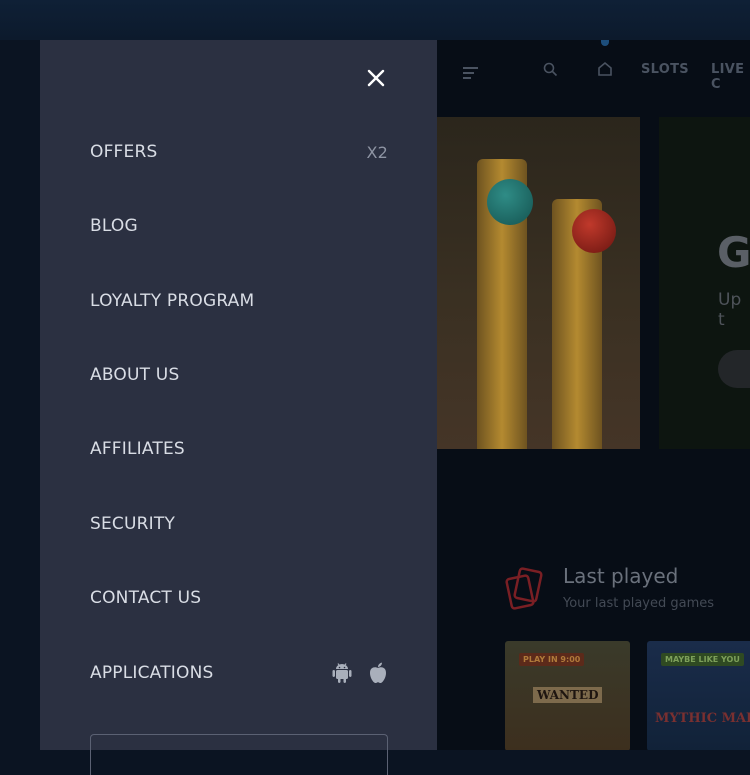 The width and height of the screenshot is (750, 775). What do you see at coordinates (239, 226) in the screenshot?
I see `menu-item-blog: BLOG` at bounding box center [239, 226].